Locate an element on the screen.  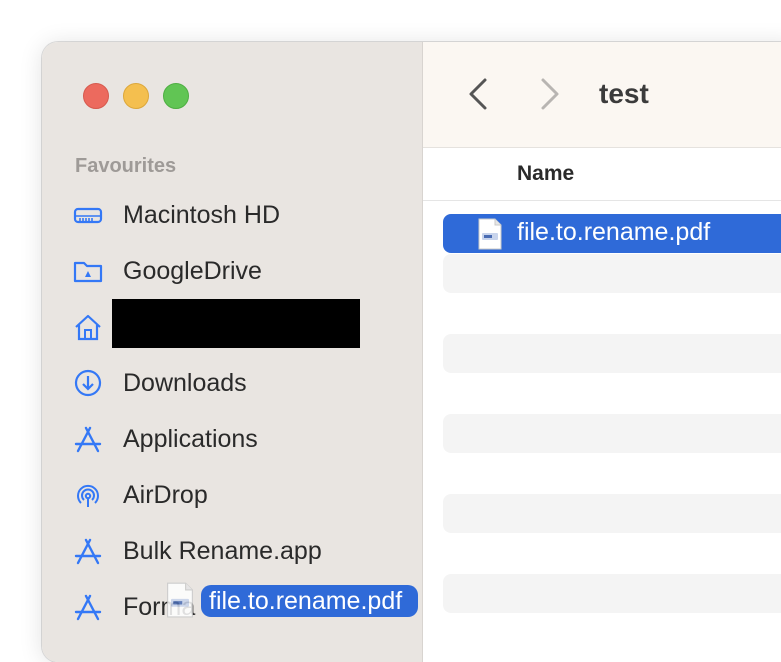
redaction-block is located at coordinates (236, 323).